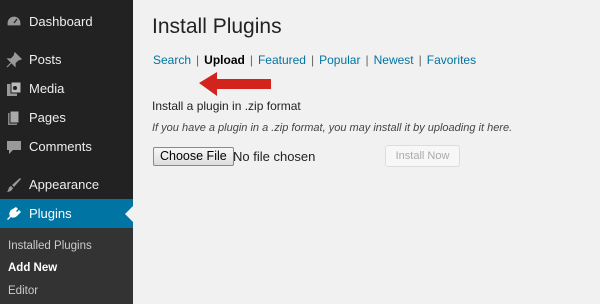 The width and height of the screenshot is (600, 304). Describe the element at coordinates (451, 60) in the screenshot. I see `tab-favorites: Favorites` at that location.